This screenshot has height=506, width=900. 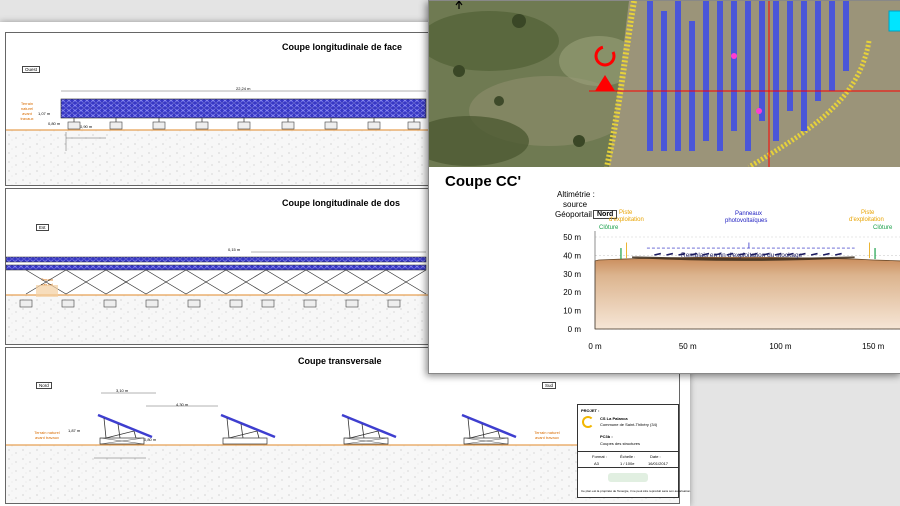 I want to click on cc-x-tick: 0 m, so click(x=595, y=346).